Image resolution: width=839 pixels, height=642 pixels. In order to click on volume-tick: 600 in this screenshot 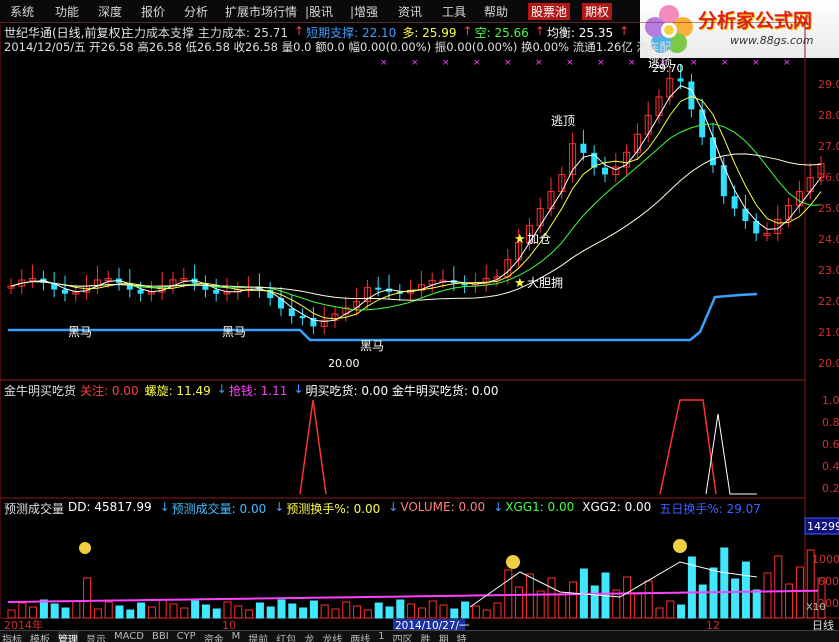, I will do `click(828, 581)`.